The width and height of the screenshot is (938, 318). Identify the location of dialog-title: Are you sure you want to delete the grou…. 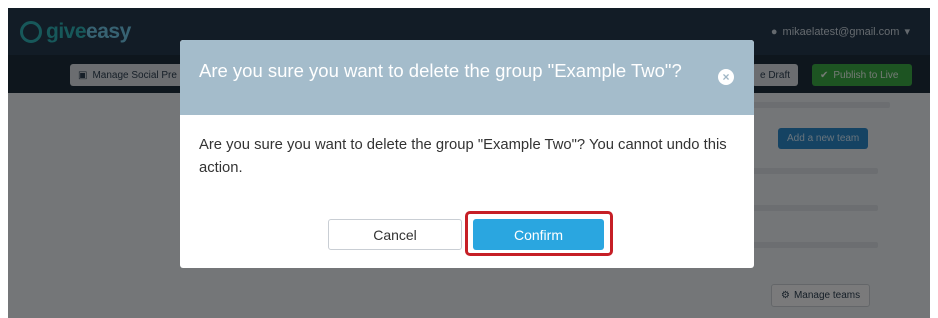
(440, 70).